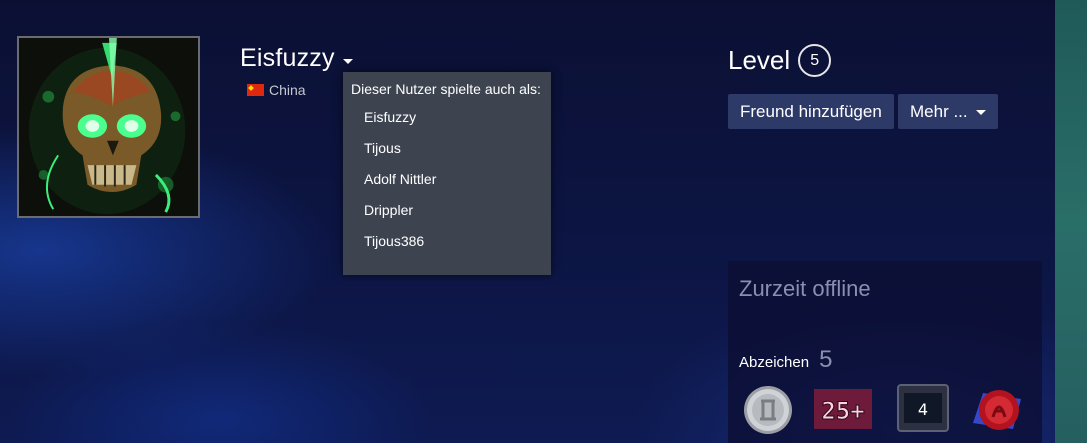  I want to click on badges-label: Abzeichen, so click(774, 362).